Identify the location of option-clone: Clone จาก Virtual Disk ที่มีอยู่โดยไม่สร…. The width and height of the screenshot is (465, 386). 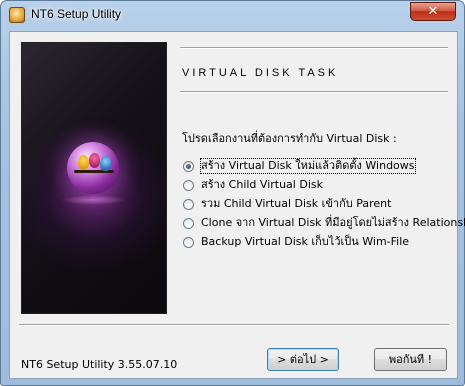
(324, 225).